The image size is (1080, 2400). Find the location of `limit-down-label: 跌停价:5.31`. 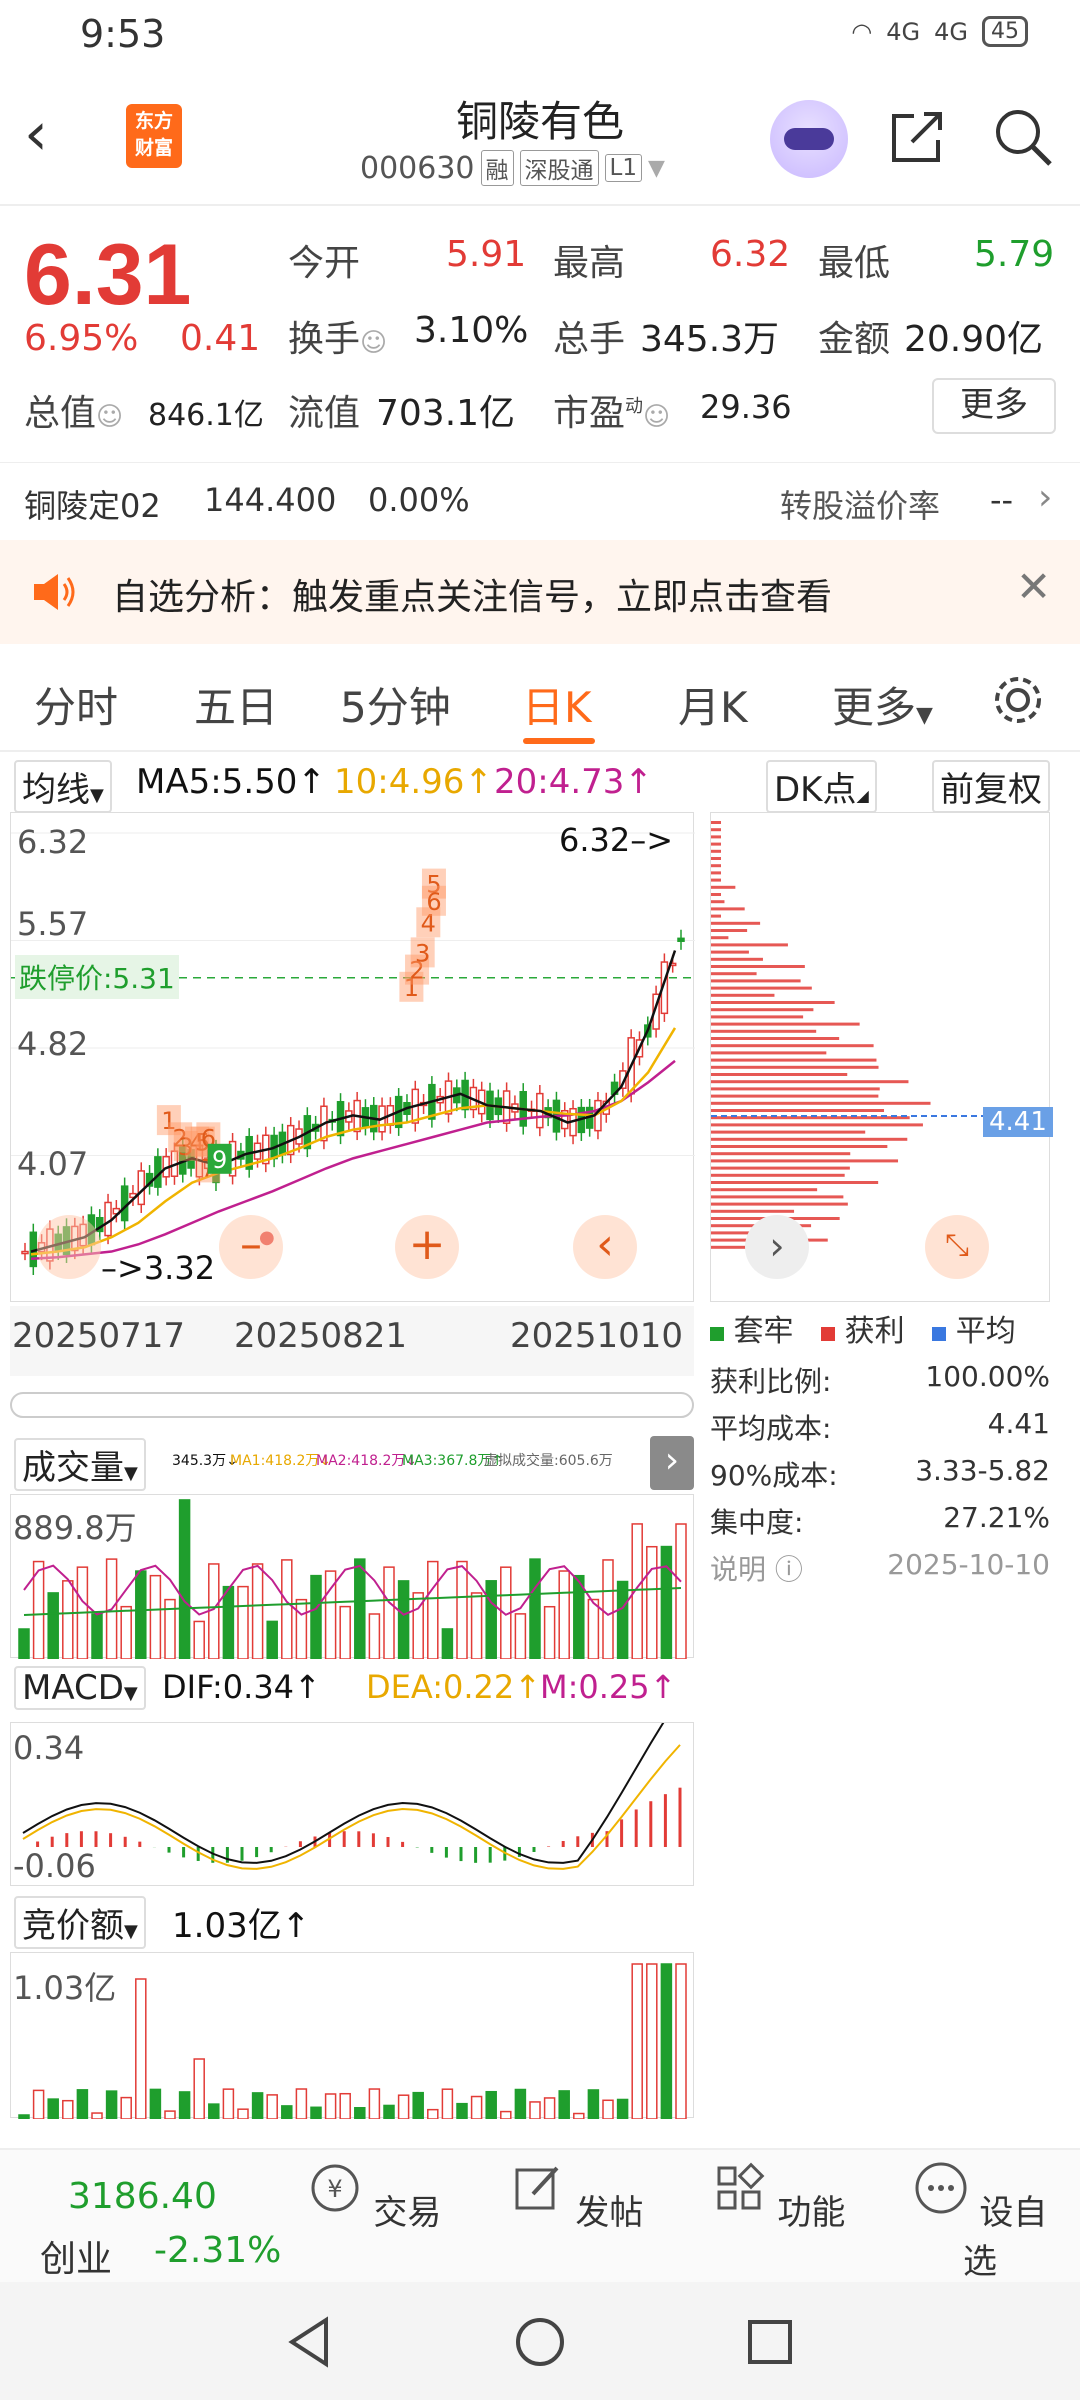

limit-down-label: 跌停价:5.31 is located at coordinates (97, 977).